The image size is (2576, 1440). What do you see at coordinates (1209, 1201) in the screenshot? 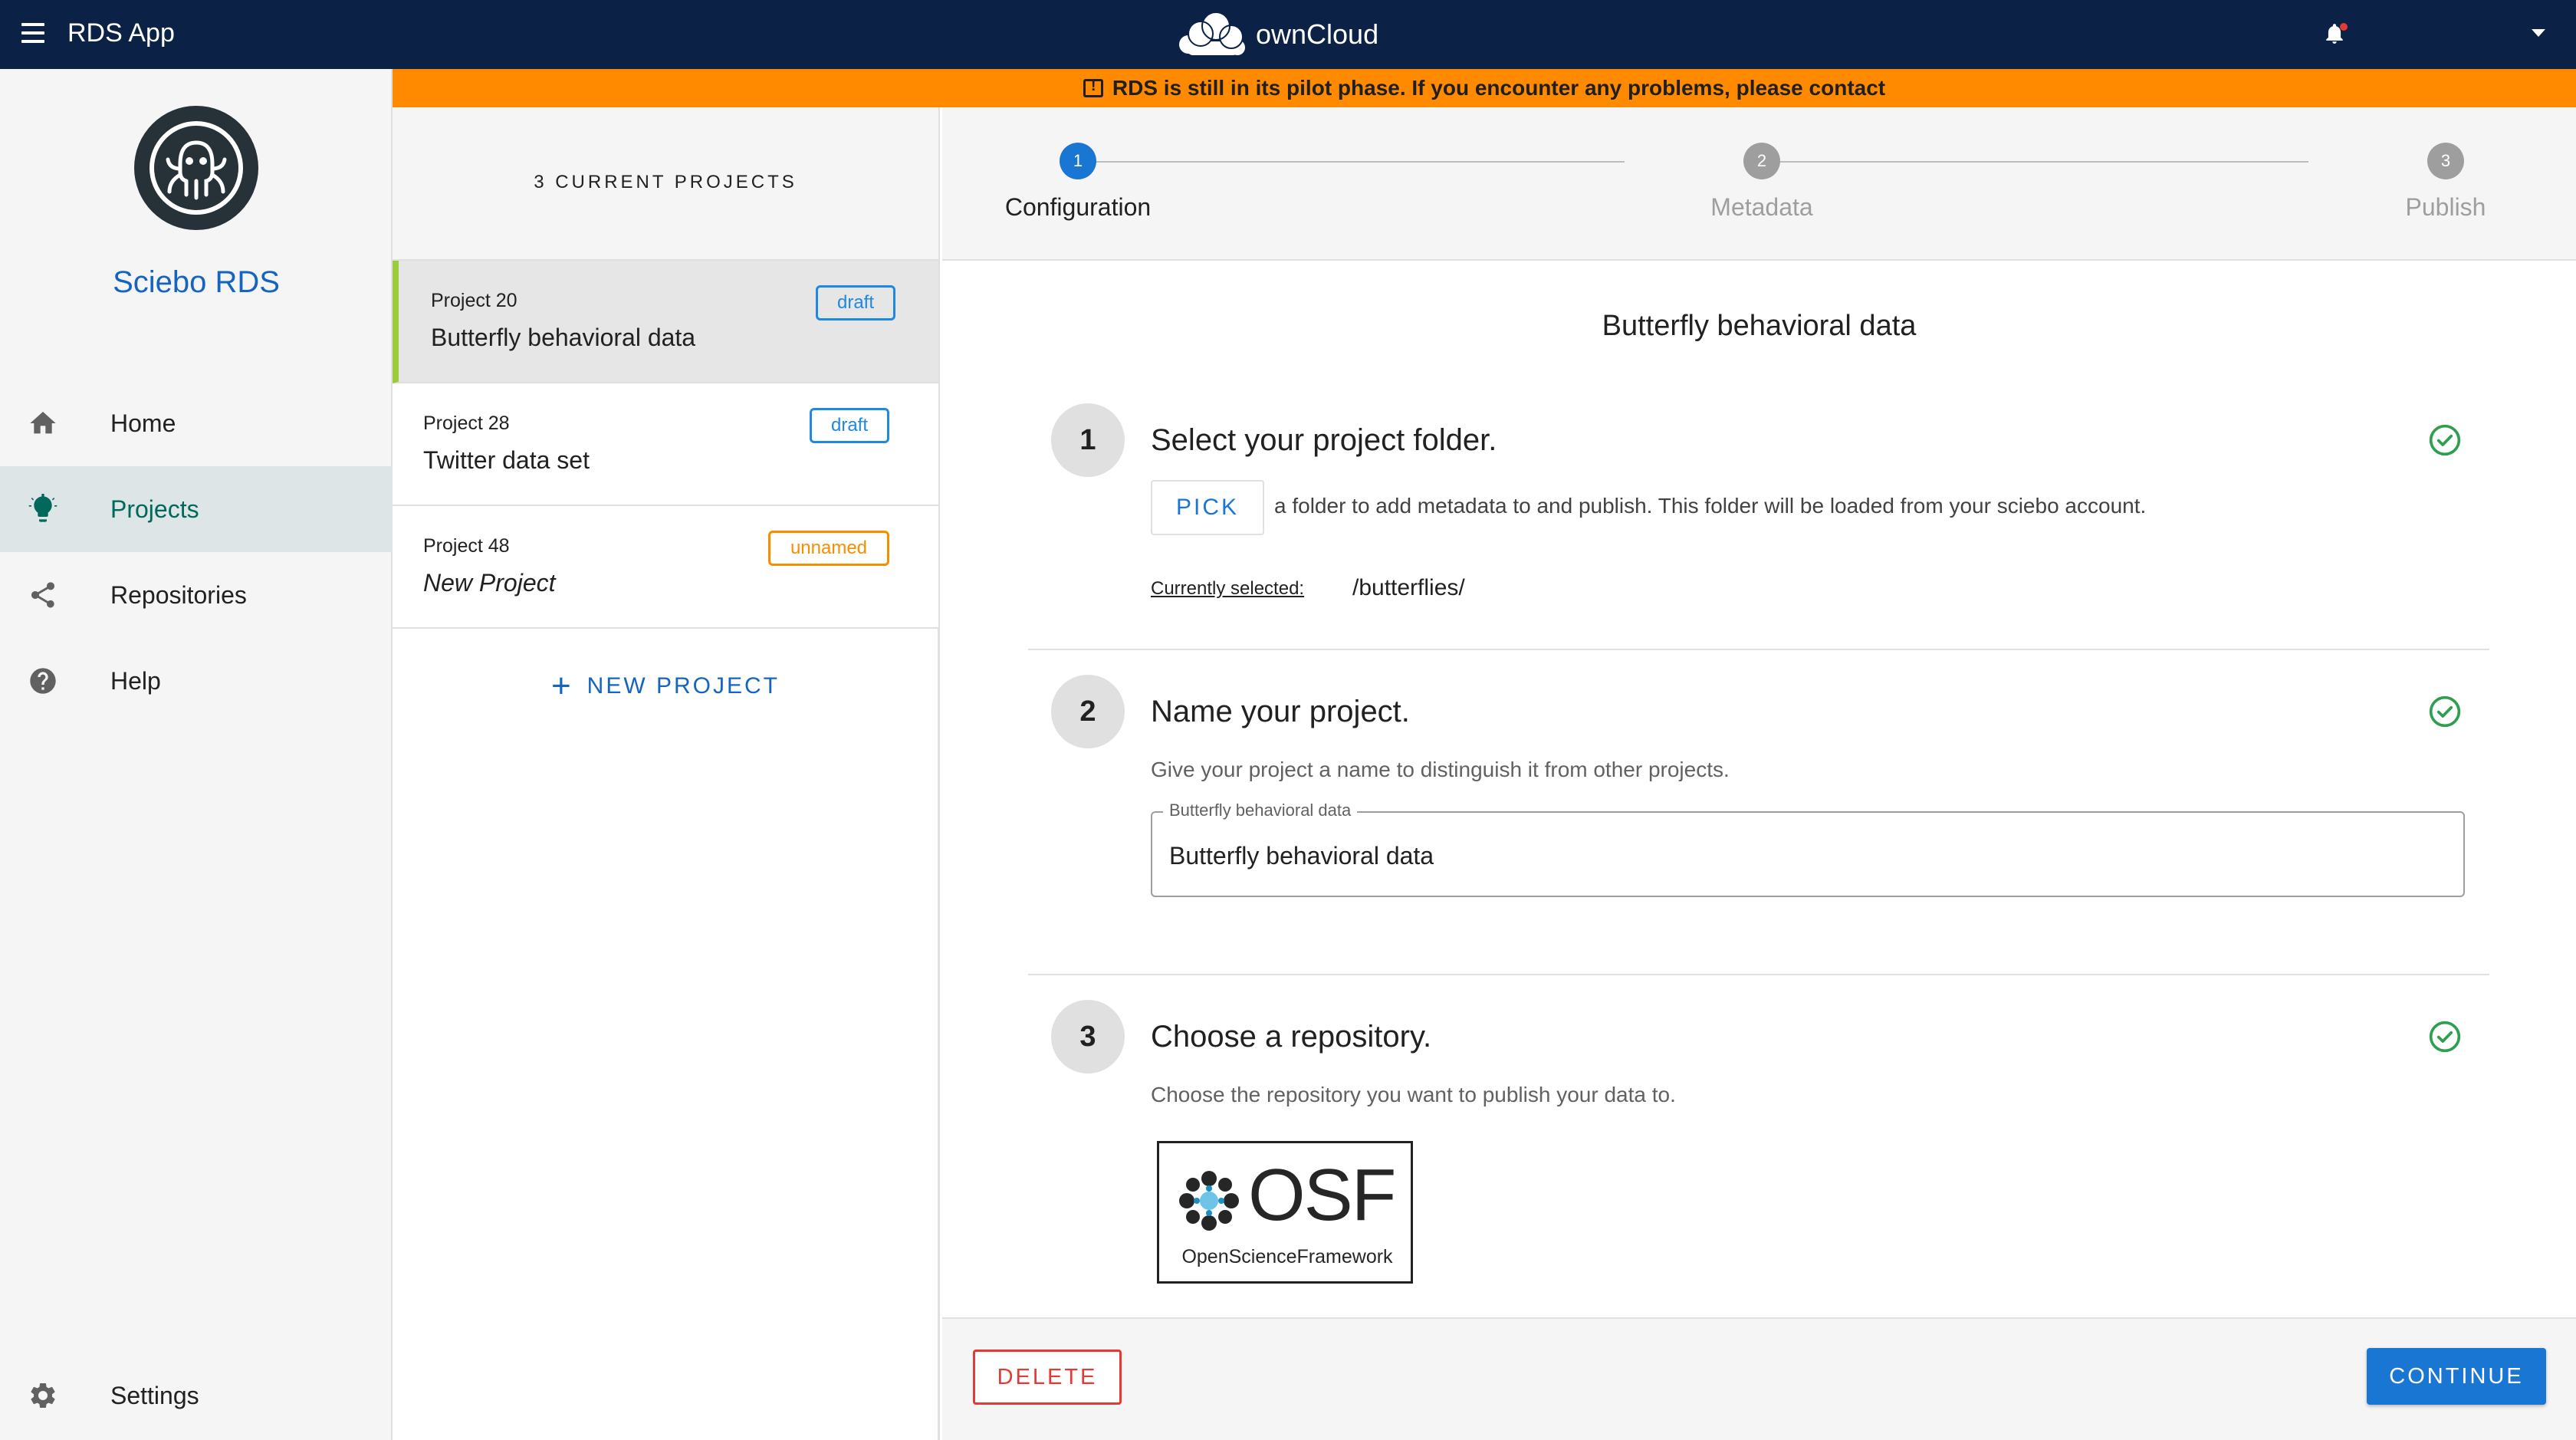
I see `osf-logo-icon` at bounding box center [1209, 1201].